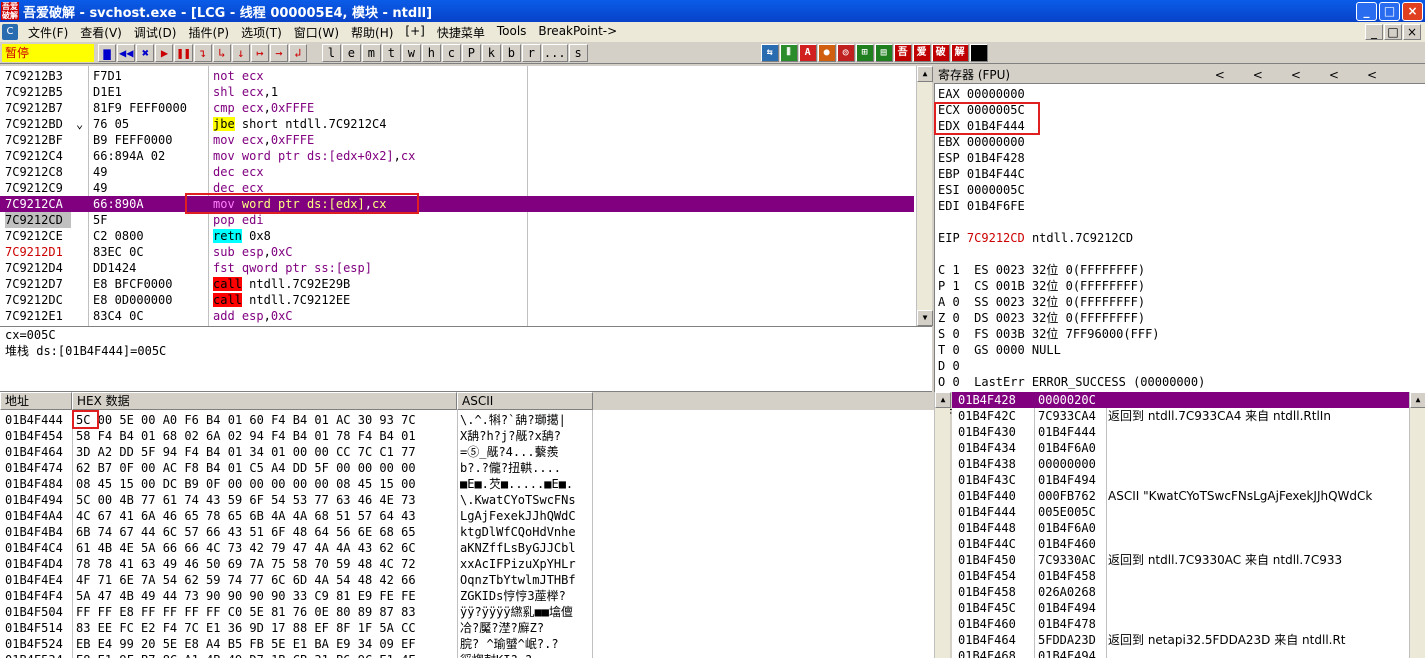 This screenshot has height=658, width=1425. I want to click on scroll-up-arrow-icon: ▲, so click(925, 74).